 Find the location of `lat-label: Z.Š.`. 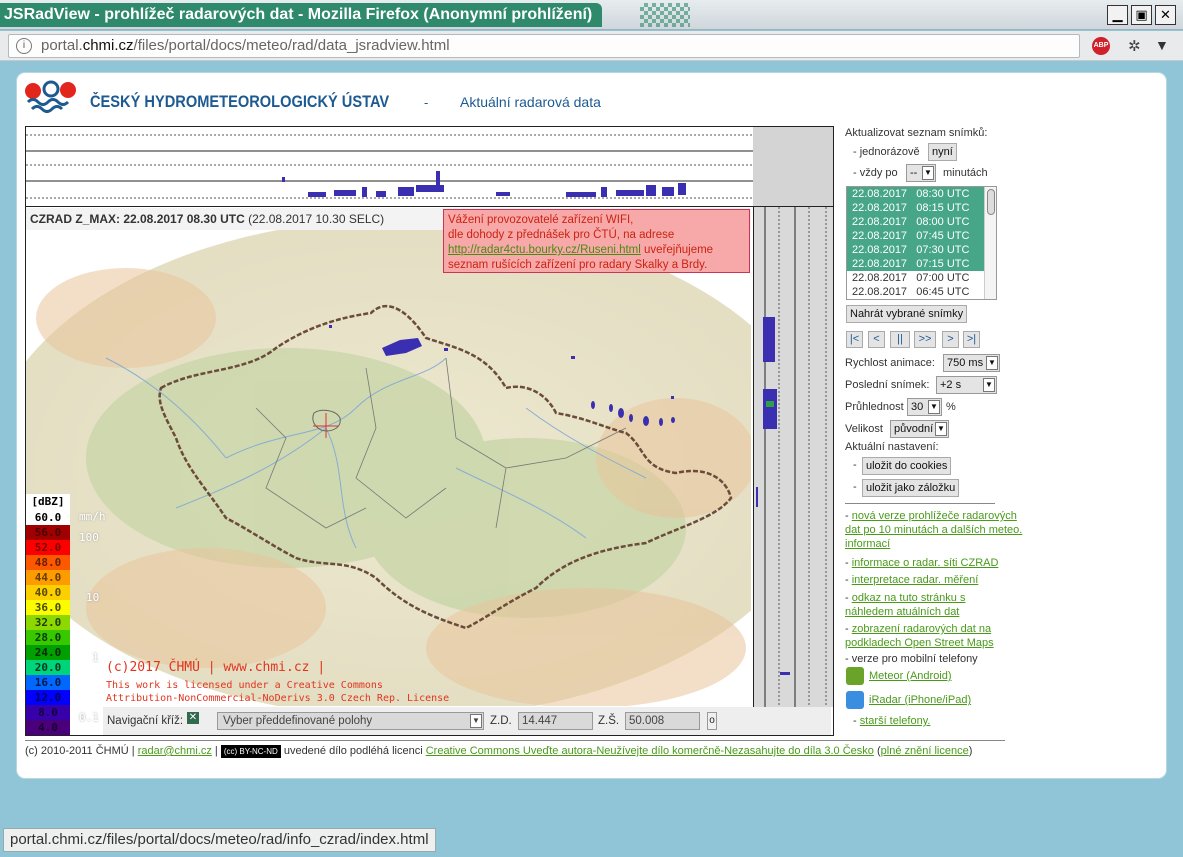

lat-label: Z.Š. is located at coordinates (609, 721).